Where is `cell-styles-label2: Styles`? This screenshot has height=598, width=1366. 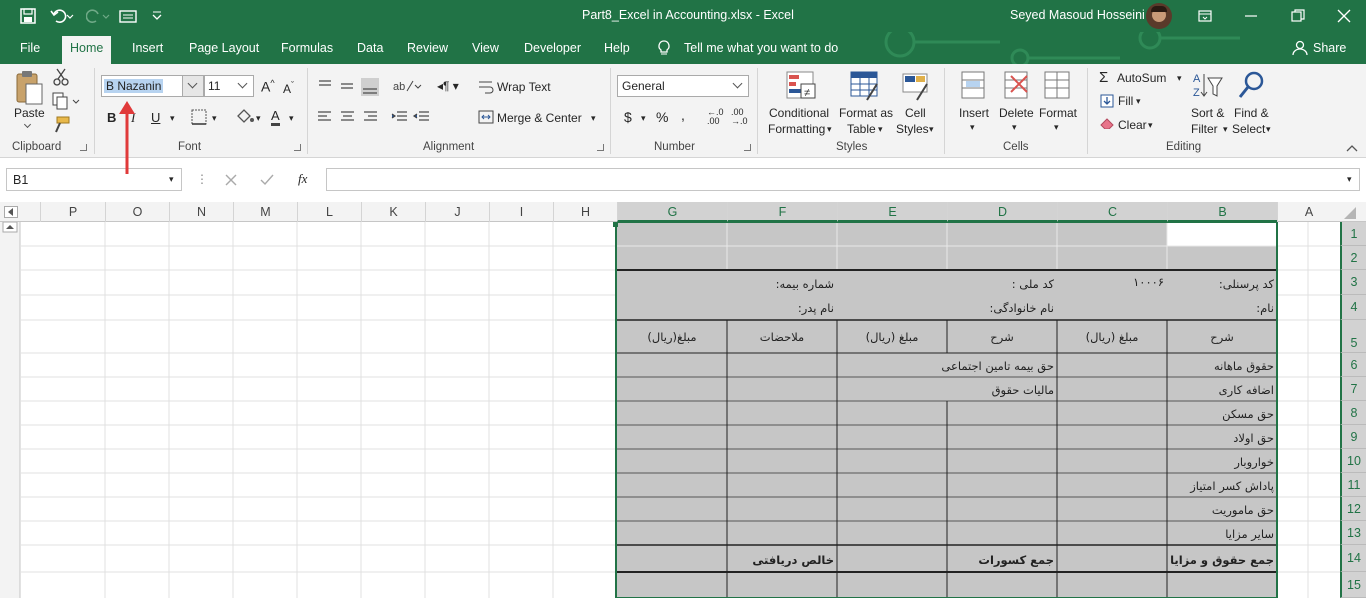 cell-styles-label2: Styles is located at coordinates (912, 129).